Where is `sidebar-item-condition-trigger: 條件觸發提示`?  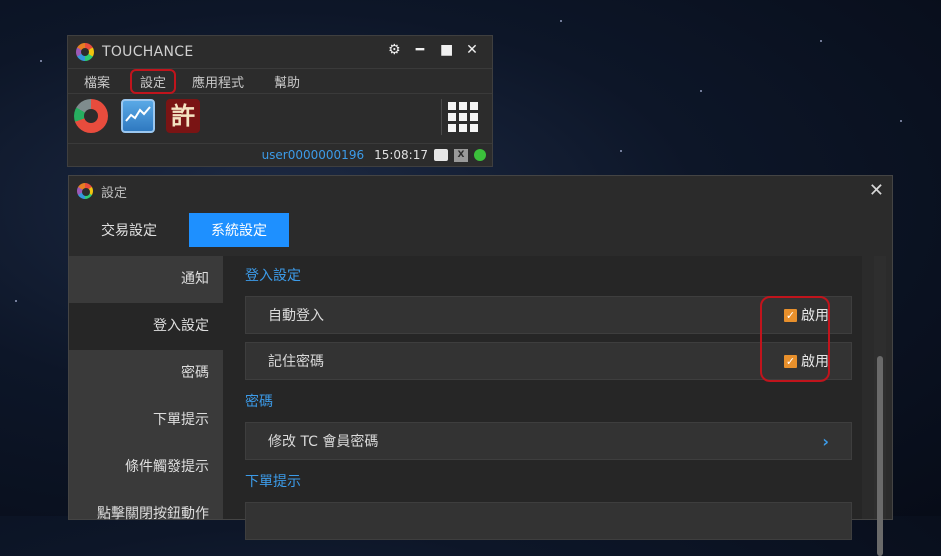
sidebar-item-condition-trigger: 條件觸發提示 is located at coordinates (146, 467).